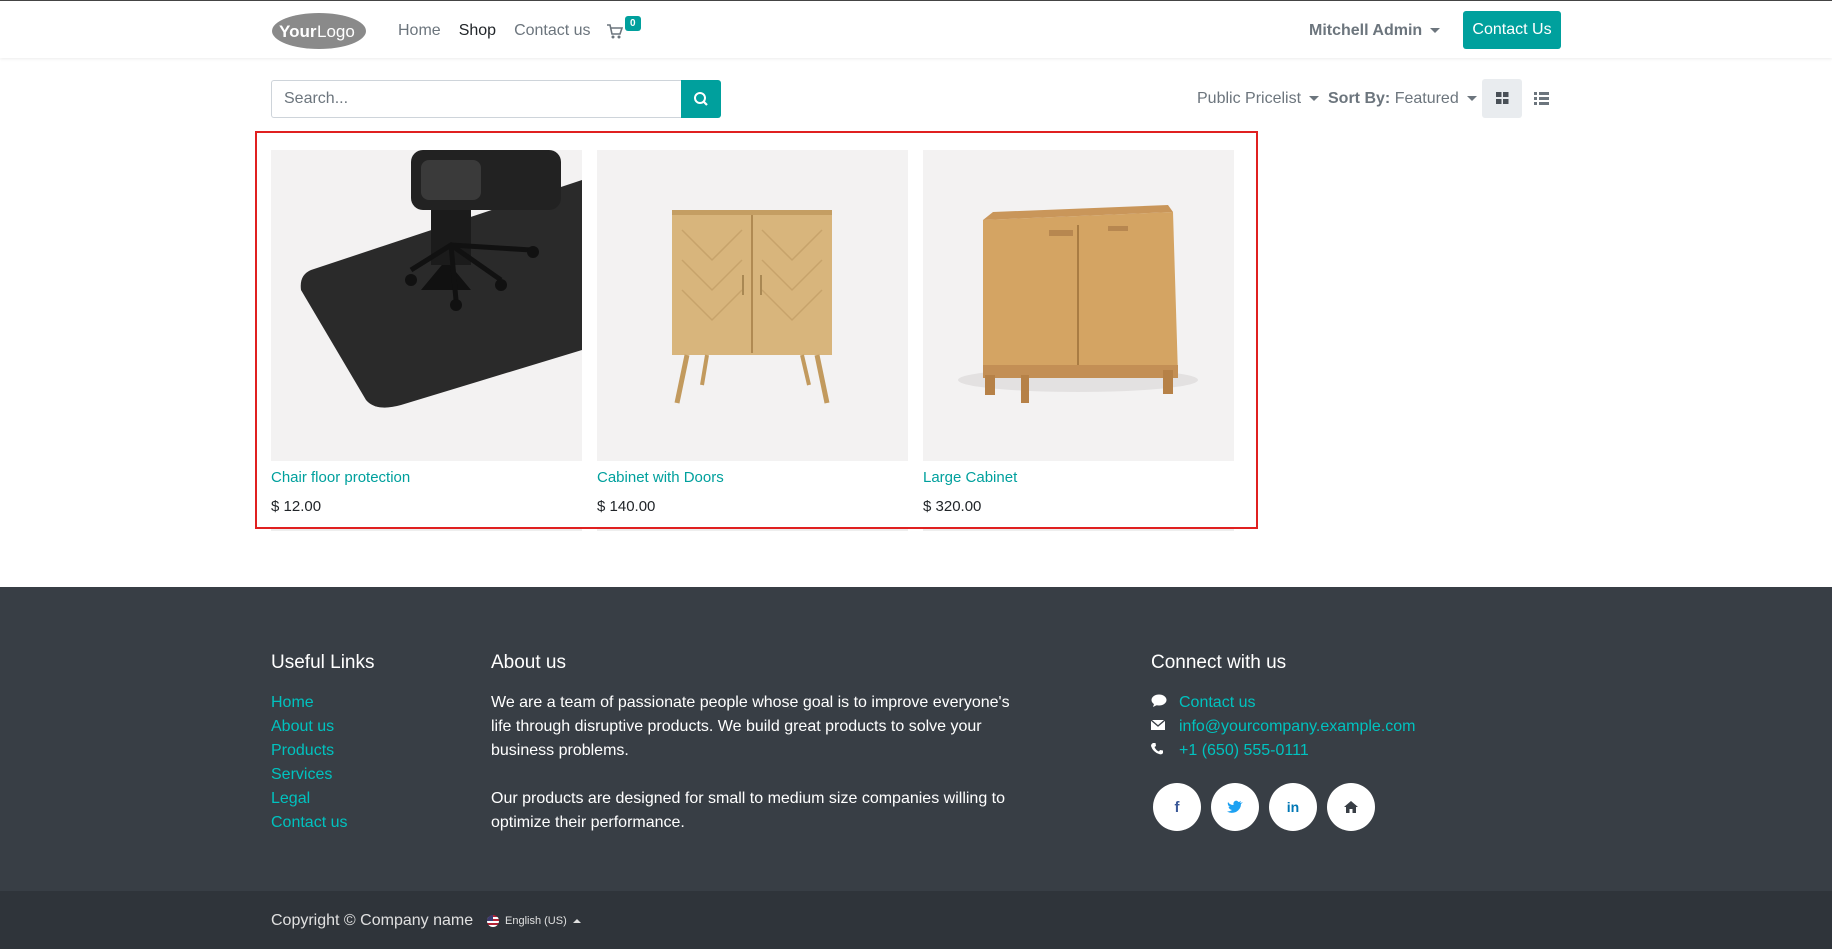  I want to click on linkedin-button: in, so click(1293, 807).